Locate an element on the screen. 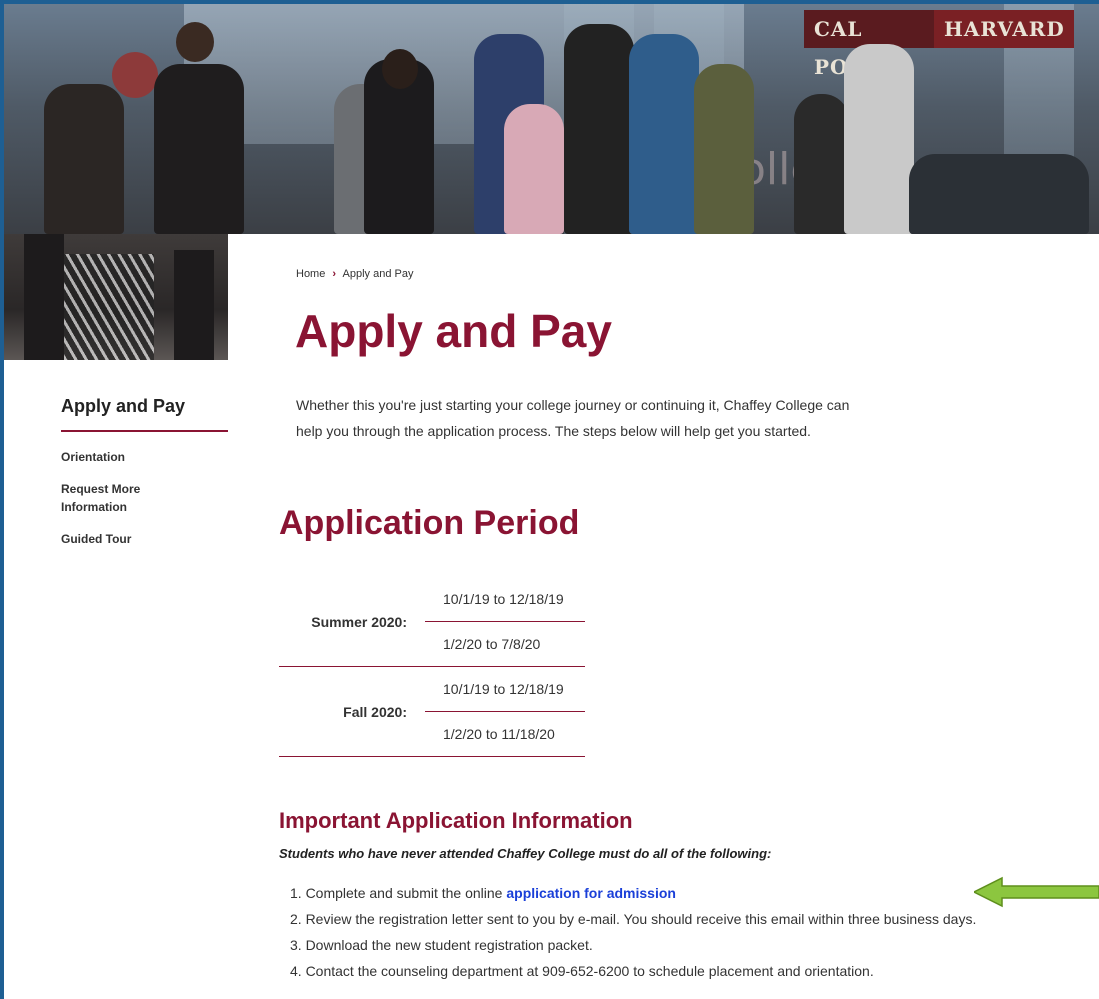 The image size is (1099, 999). application-link: application for admission is located at coordinates (591, 893).